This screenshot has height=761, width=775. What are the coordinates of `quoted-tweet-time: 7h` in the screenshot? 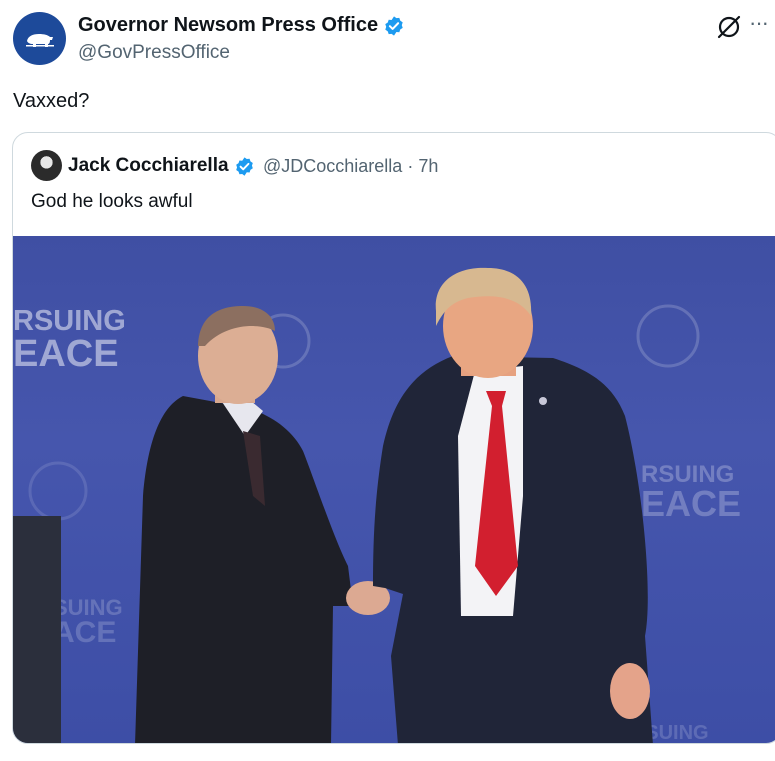 It's located at (428, 166).